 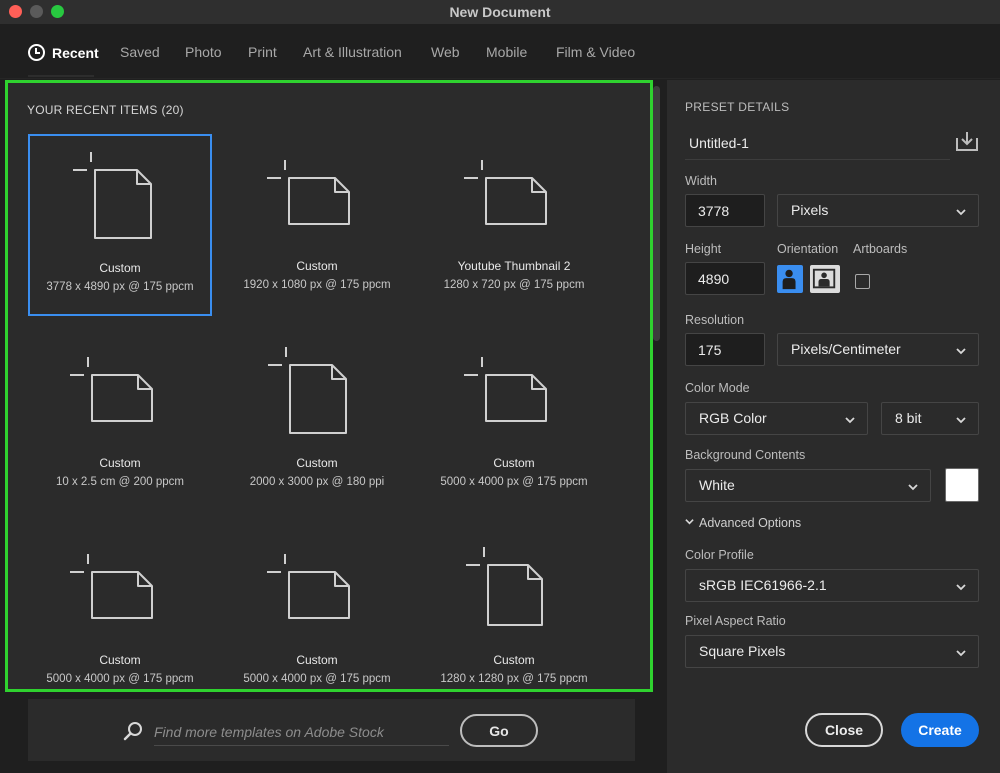 I want to click on width-unit-value: Pixels, so click(x=810, y=210).